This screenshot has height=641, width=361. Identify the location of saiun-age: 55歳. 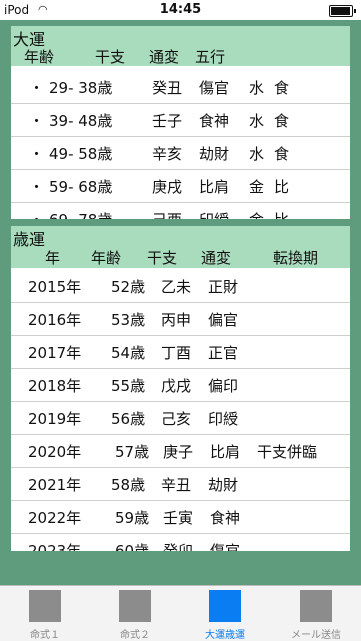
(128, 386).